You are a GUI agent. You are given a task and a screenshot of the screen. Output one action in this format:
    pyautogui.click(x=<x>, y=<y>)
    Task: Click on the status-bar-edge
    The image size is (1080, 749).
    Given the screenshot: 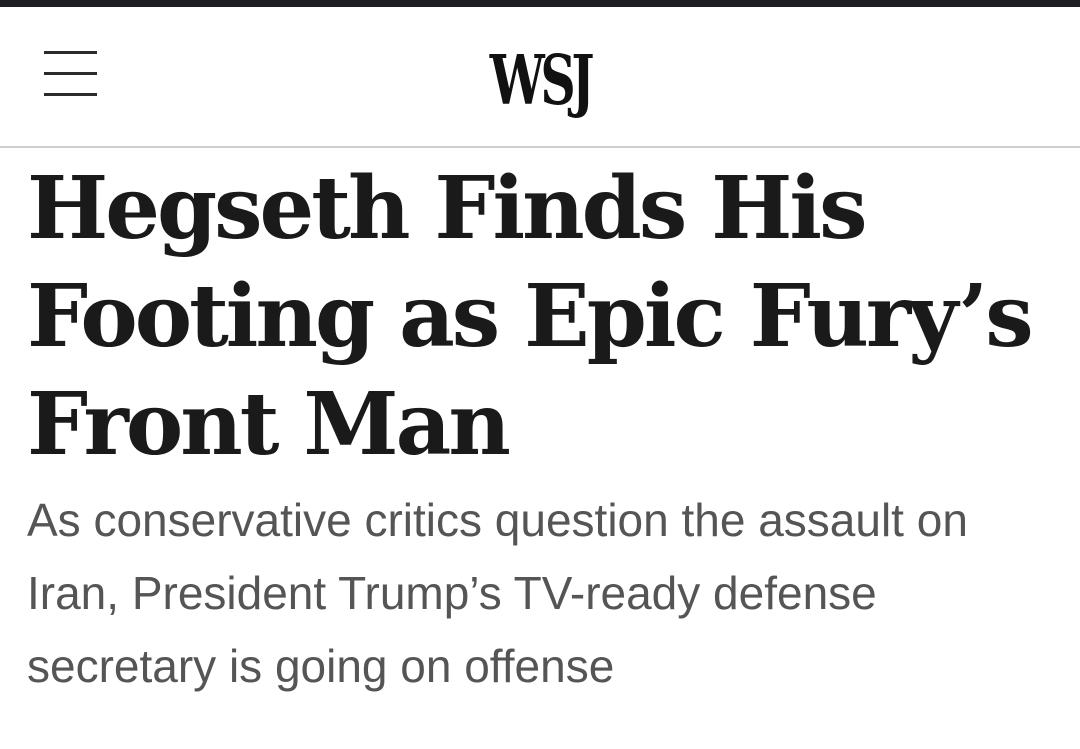 What is the action you would take?
    pyautogui.click(x=540, y=3)
    